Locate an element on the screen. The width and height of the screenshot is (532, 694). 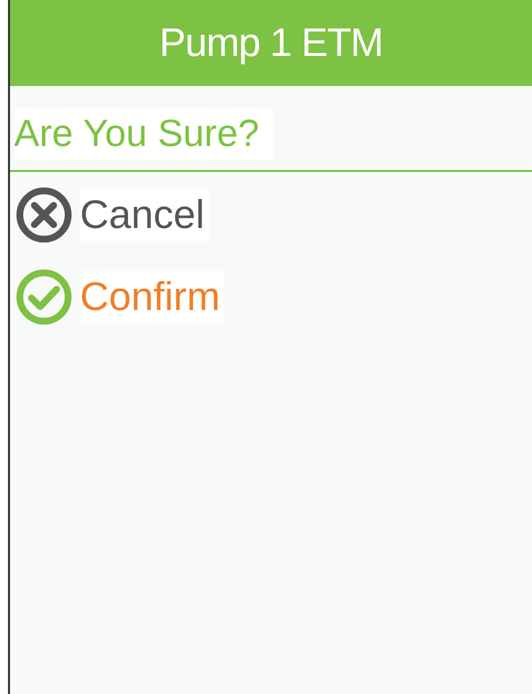
prompt-text: Are You Sure? is located at coordinates (144, 134).